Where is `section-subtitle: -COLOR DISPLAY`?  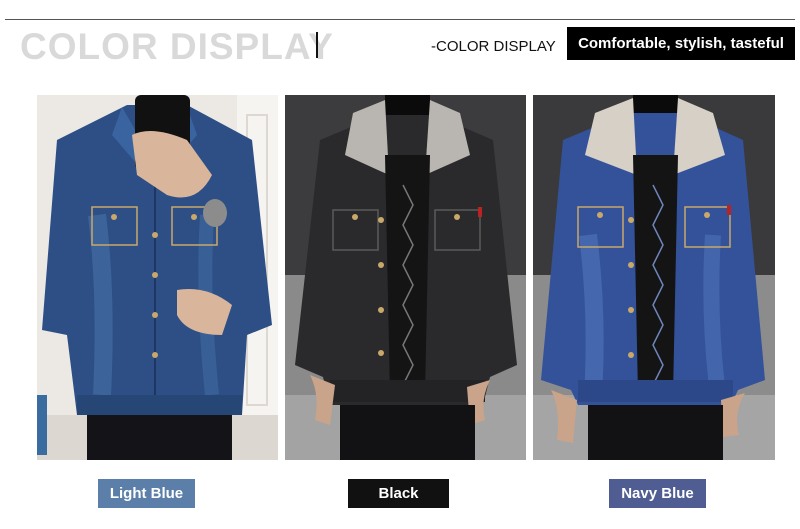 section-subtitle: -COLOR DISPLAY is located at coordinates (493, 46).